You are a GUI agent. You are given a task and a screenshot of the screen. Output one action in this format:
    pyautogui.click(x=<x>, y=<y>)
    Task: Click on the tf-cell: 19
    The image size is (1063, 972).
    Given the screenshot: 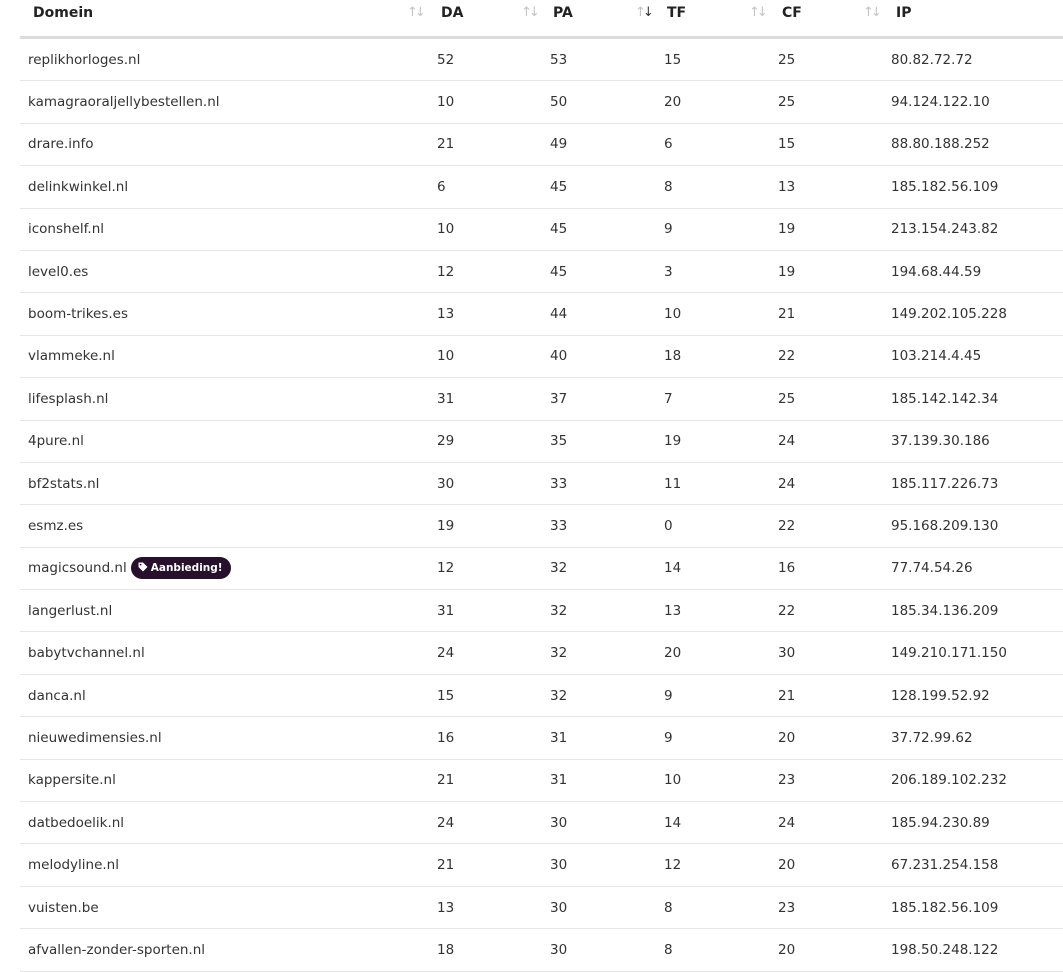 What is the action you would take?
    pyautogui.click(x=717, y=441)
    